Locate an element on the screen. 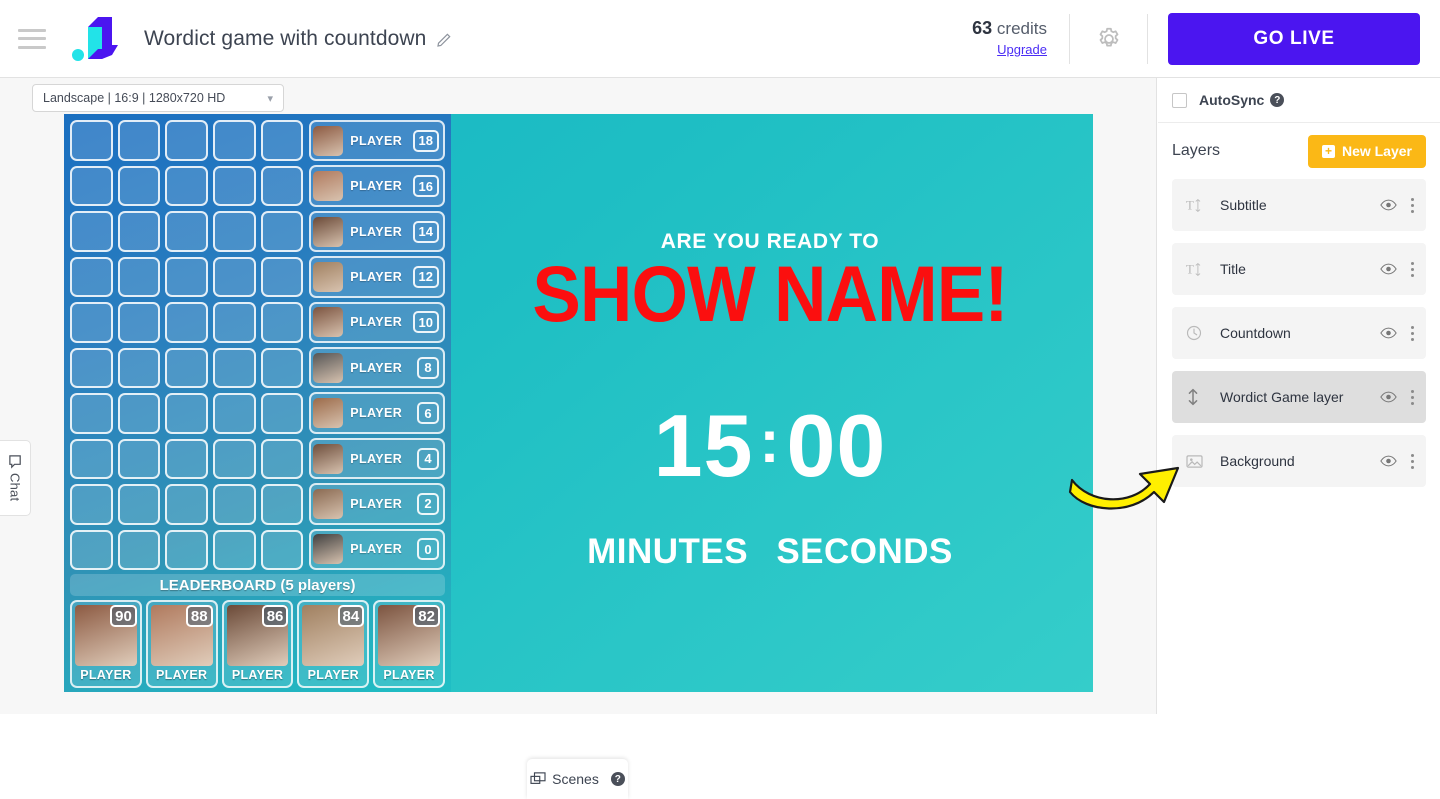 This screenshot has width=1440, height=799. layer-name: Subtitle is located at coordinates (1243, 205).